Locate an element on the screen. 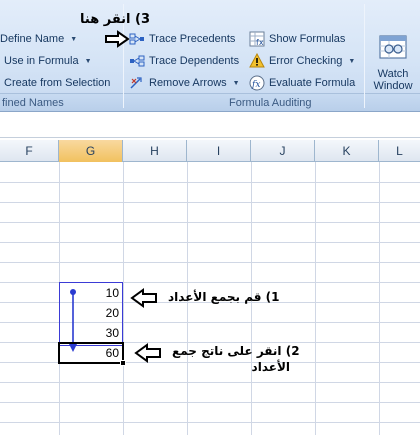 Image resolution: width=420 pixels, height=435 pixels. define-name-label: Define Name is located at coordinates (32, 39).